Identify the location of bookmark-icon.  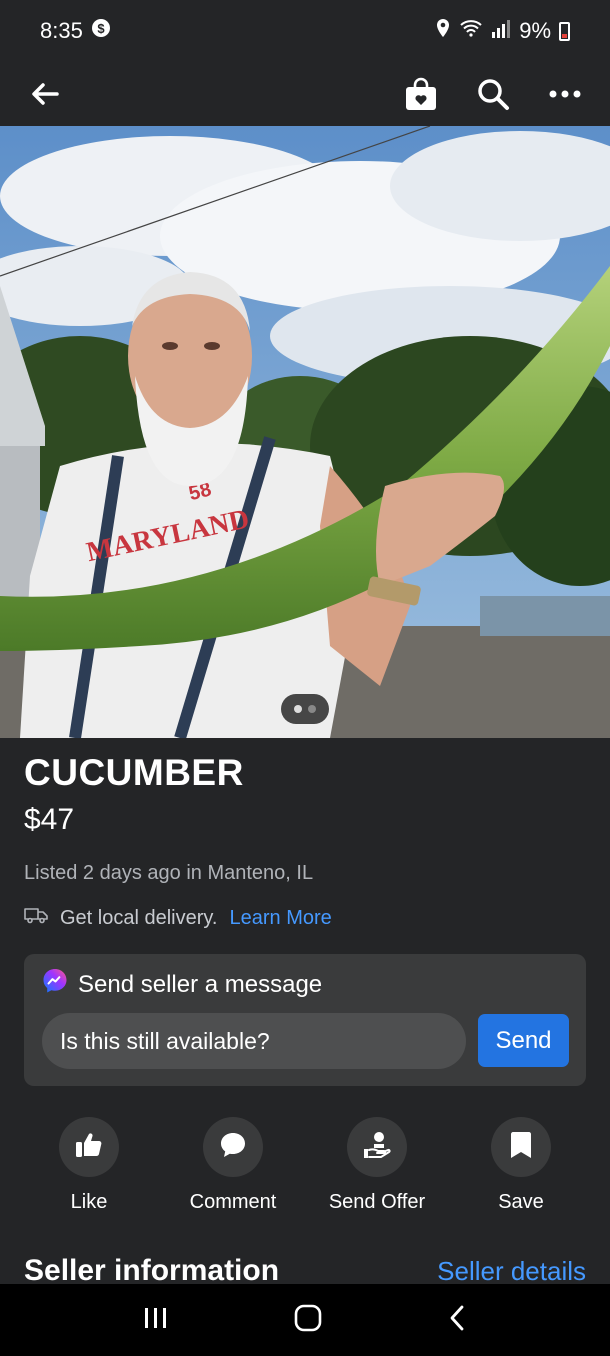
(521, 1147).